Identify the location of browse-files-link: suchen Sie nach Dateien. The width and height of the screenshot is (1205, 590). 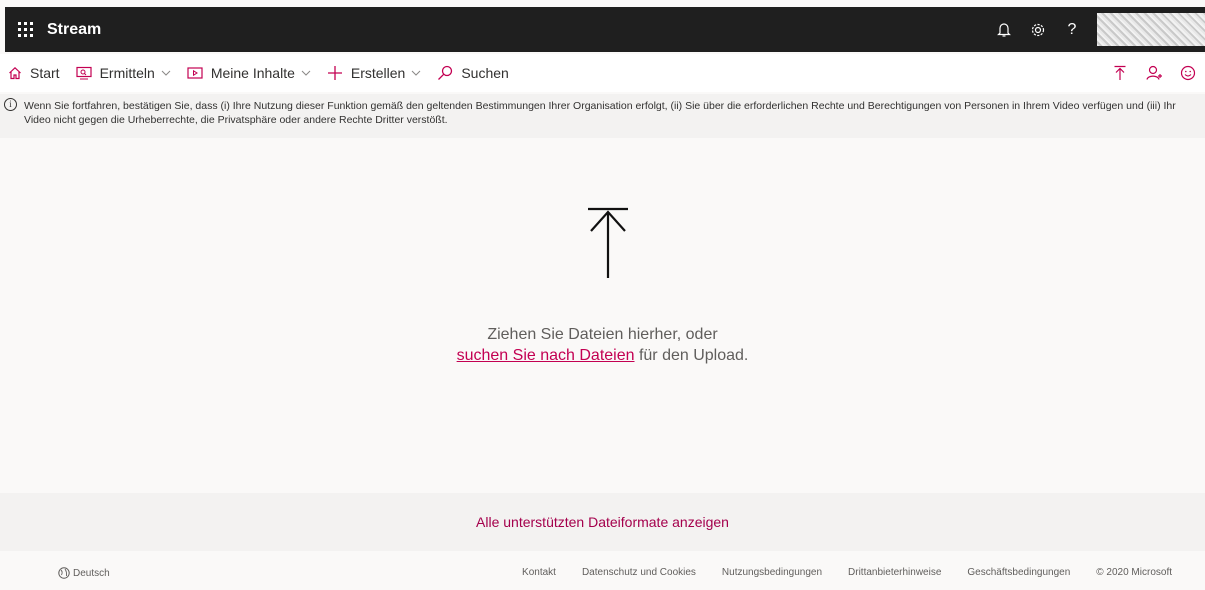
(546, 355).